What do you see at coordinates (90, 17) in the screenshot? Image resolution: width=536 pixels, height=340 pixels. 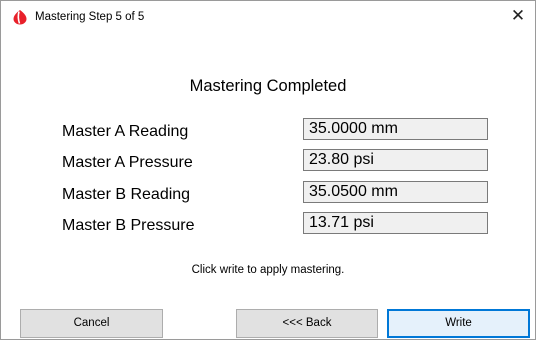 I see `window-title: Mastering Step 5 of 5` at bounding box center [90, 17].